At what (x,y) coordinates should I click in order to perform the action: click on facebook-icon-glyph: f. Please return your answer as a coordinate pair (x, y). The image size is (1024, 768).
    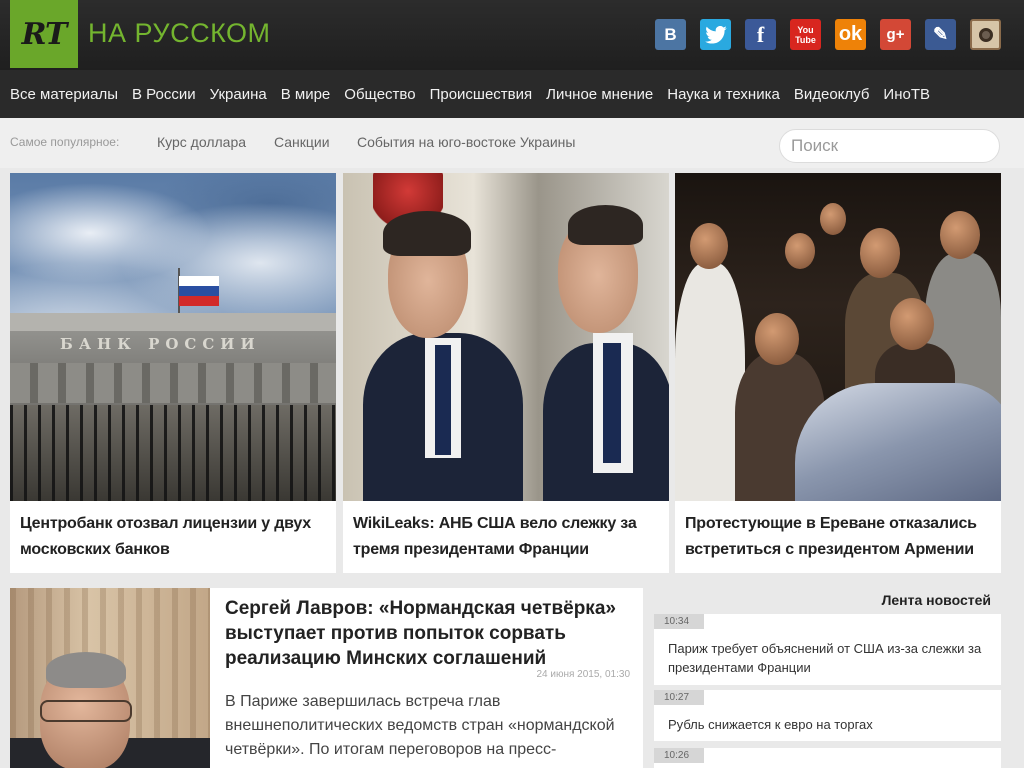
    Looking at the image, I should click on (760, 34).